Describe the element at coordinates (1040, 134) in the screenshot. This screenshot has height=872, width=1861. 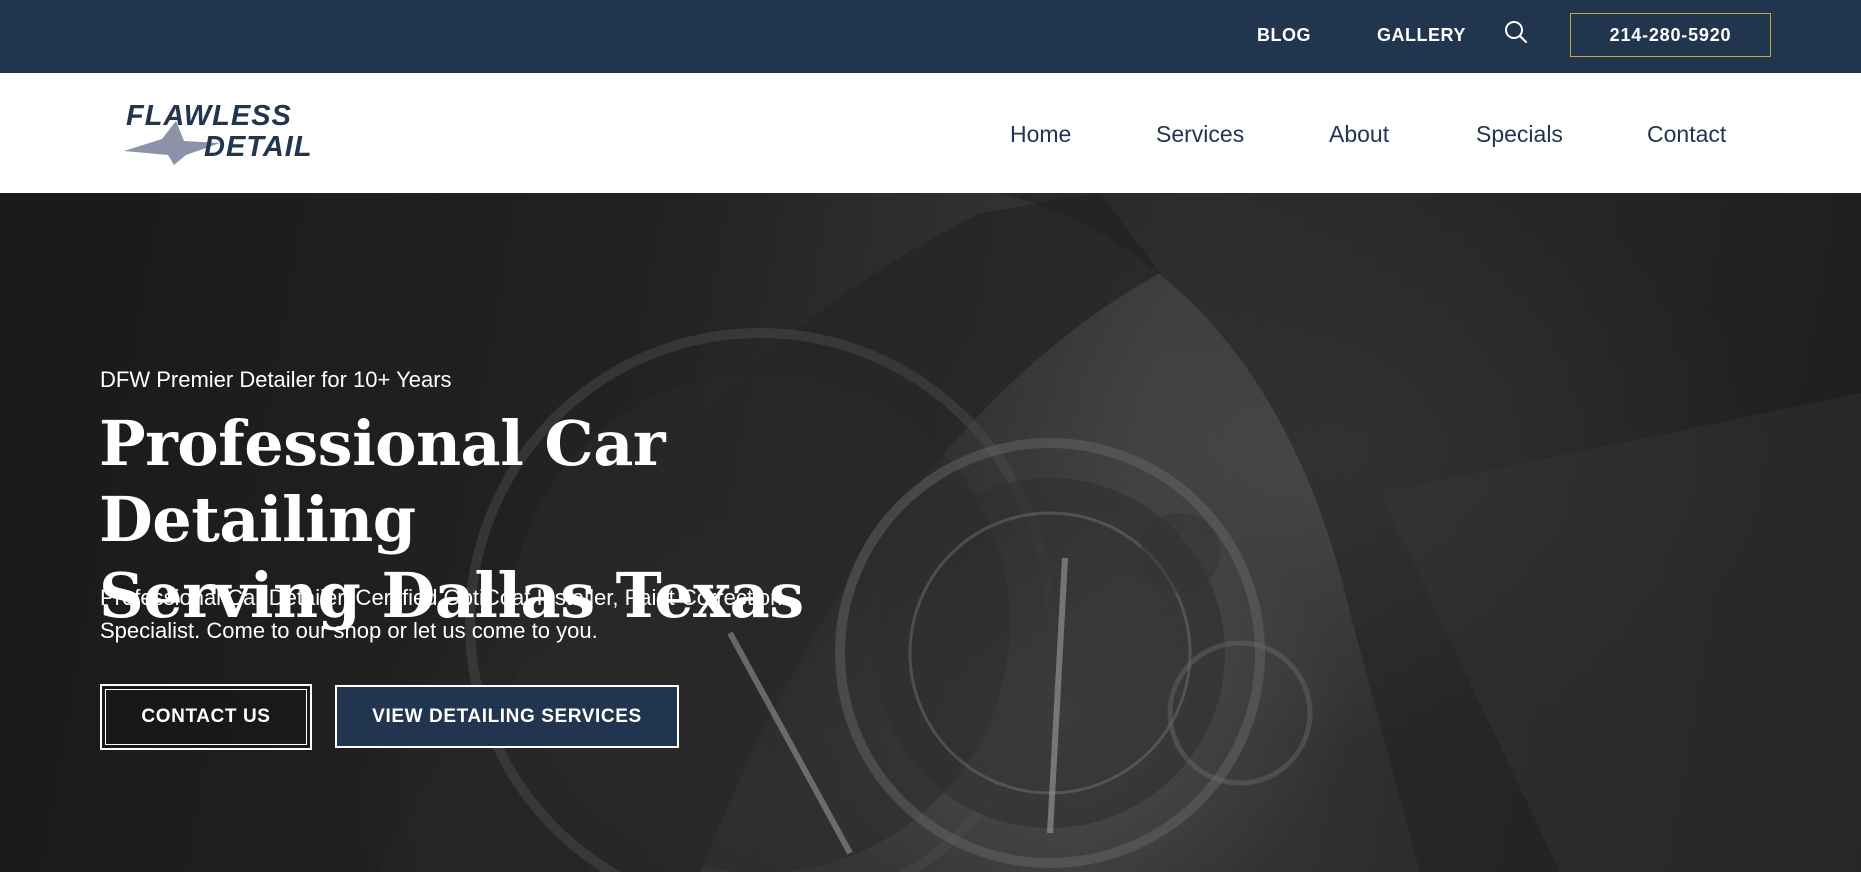
I see `nav-home: Home` at that location.